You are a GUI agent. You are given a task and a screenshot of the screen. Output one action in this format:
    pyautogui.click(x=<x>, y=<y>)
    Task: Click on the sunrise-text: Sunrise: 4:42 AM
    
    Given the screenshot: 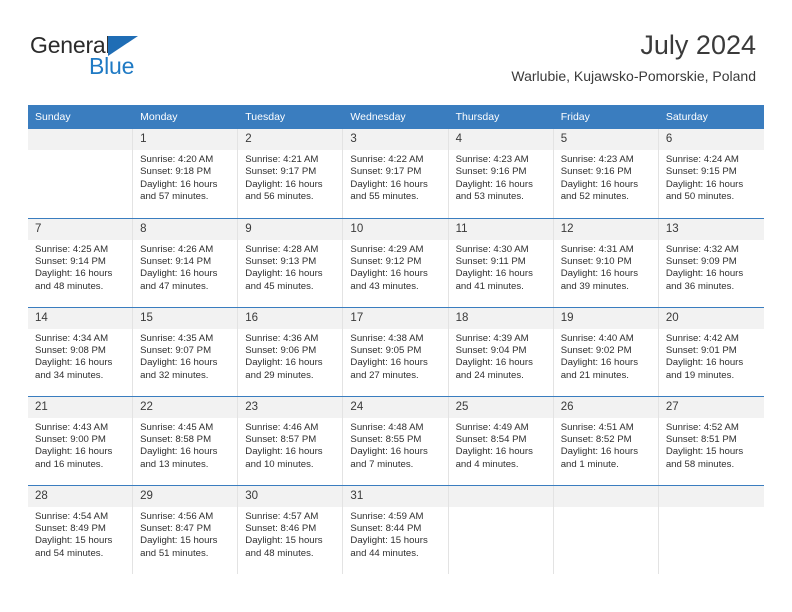 What is the action you would take?
    pyautogui.click(x=702, y=338)
    